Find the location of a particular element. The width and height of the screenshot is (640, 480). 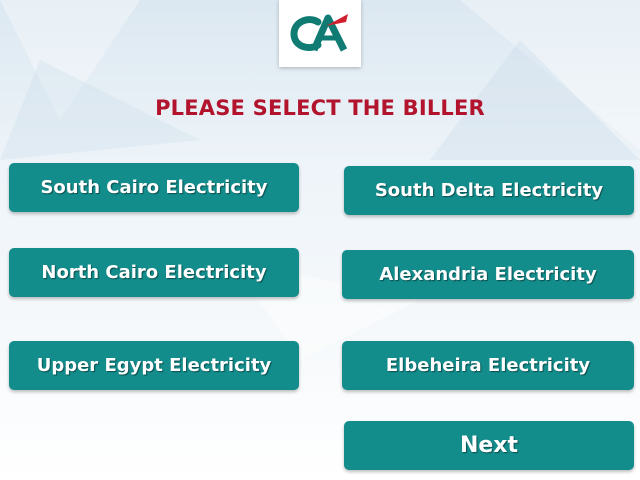

logo-box is located at coordinates (320, 33).